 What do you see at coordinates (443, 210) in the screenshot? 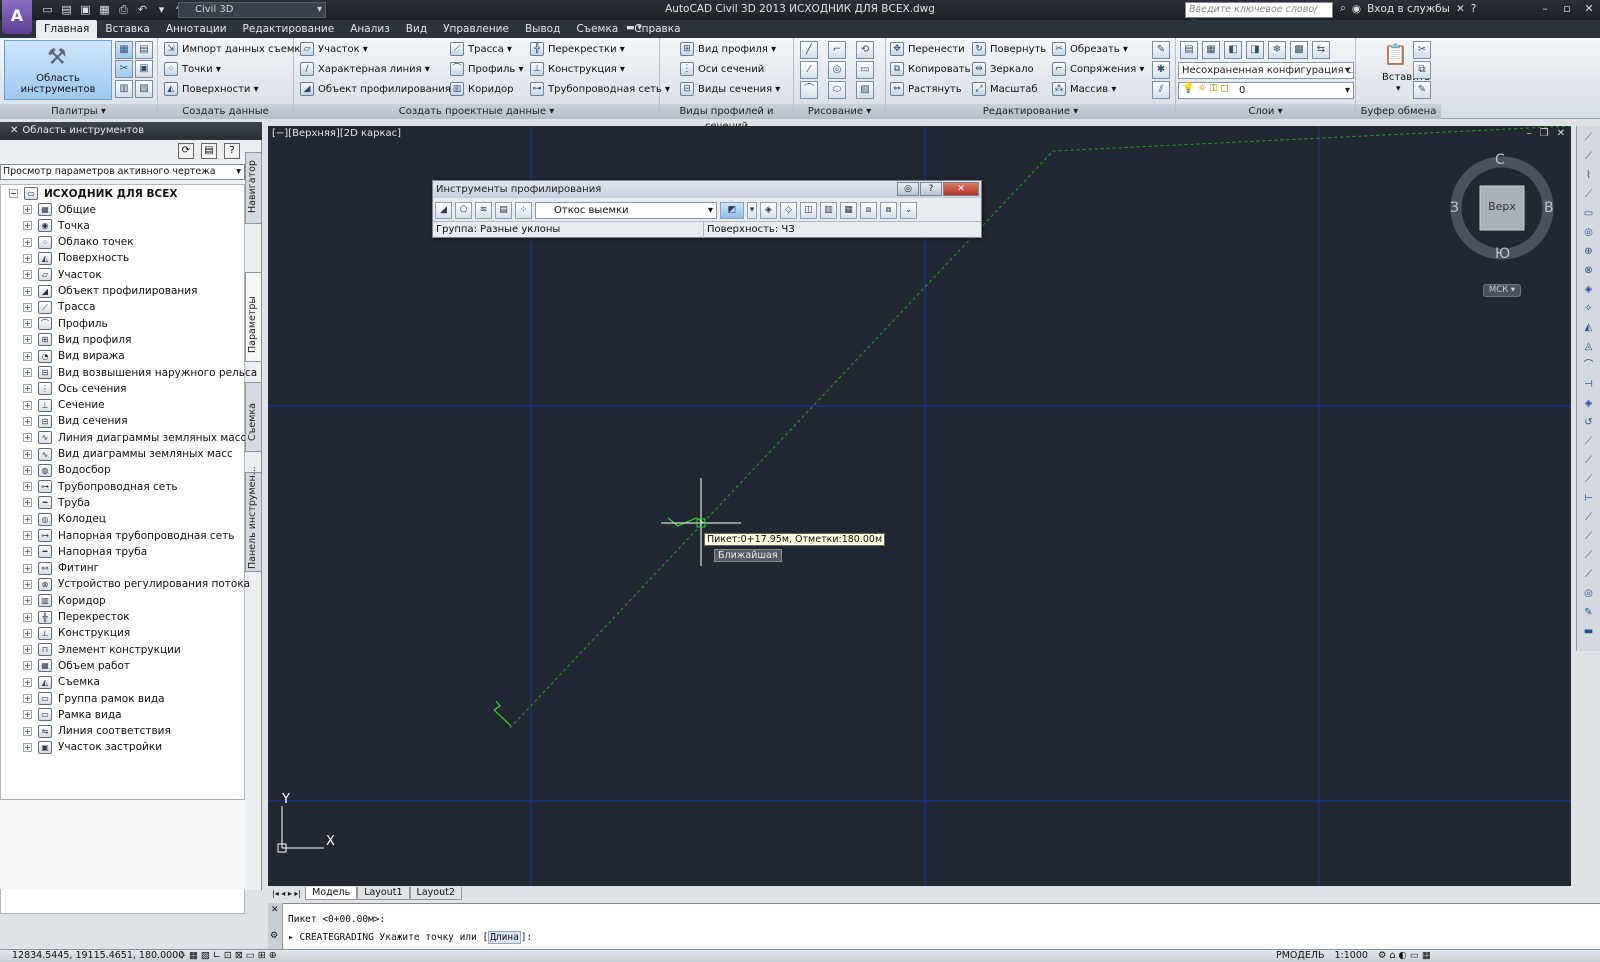
I see `grading-settings-icon: ◢` at bounding box center [443, 210].